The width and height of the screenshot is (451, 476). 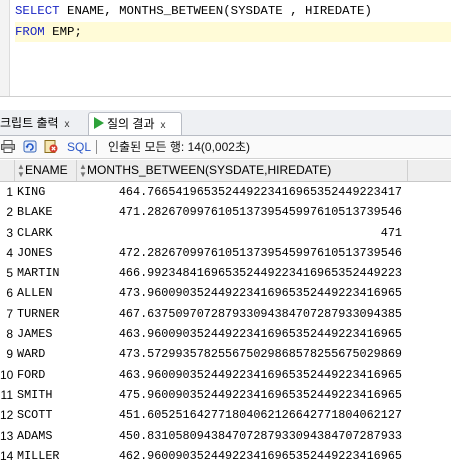 I want to click on months-between-cell: 464.766541965352449223416965352449223417, so click(x=242, y=192).